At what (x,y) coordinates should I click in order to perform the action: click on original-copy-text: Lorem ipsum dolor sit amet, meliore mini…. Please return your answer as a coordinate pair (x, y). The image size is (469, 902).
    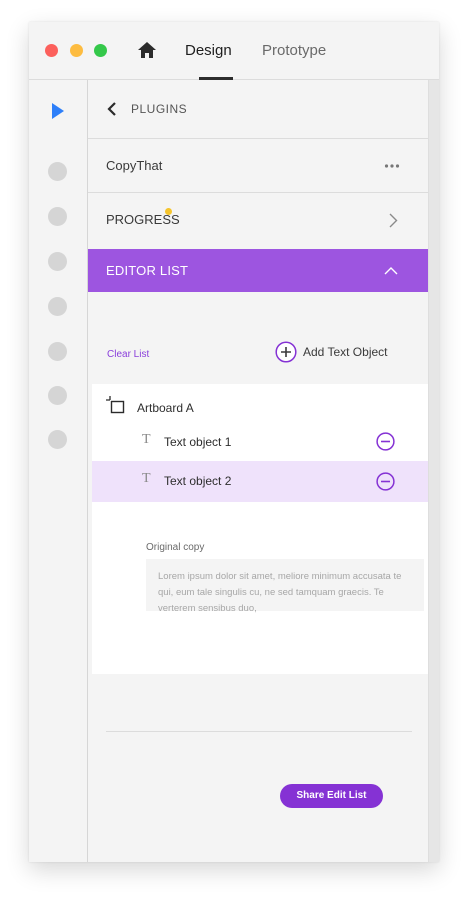
    Looking at the image, I should click on (285, 586).